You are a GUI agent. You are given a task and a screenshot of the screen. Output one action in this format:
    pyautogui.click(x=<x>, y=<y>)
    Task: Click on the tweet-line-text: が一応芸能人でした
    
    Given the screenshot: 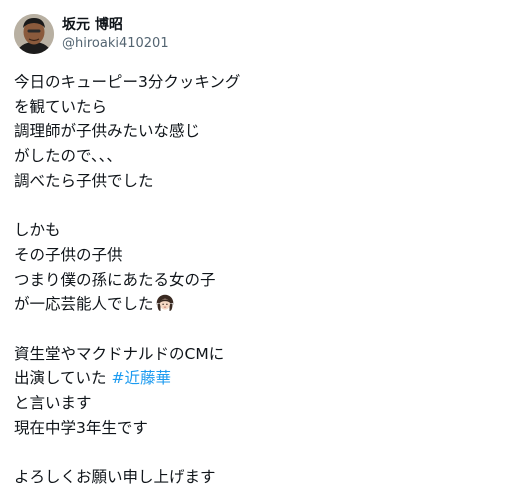 What is the action you would take?
    pyautogui.click(x=84, y=304)
    